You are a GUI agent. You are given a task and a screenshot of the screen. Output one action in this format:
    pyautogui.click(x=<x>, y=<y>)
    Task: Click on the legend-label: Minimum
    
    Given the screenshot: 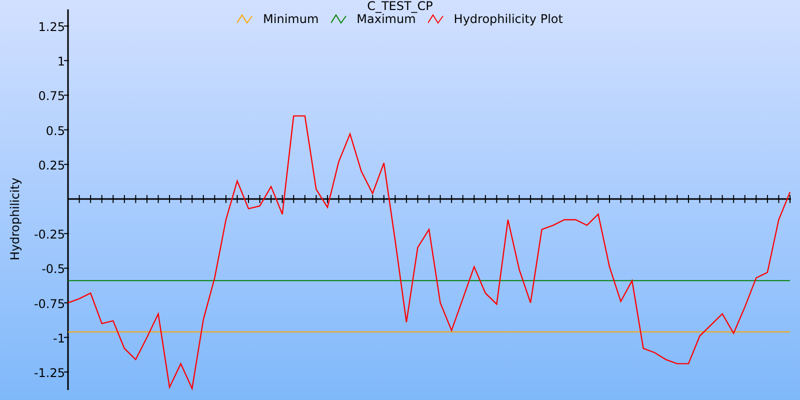 What is the action you would take?
    pyautogui.click(x=291, y=19)
    